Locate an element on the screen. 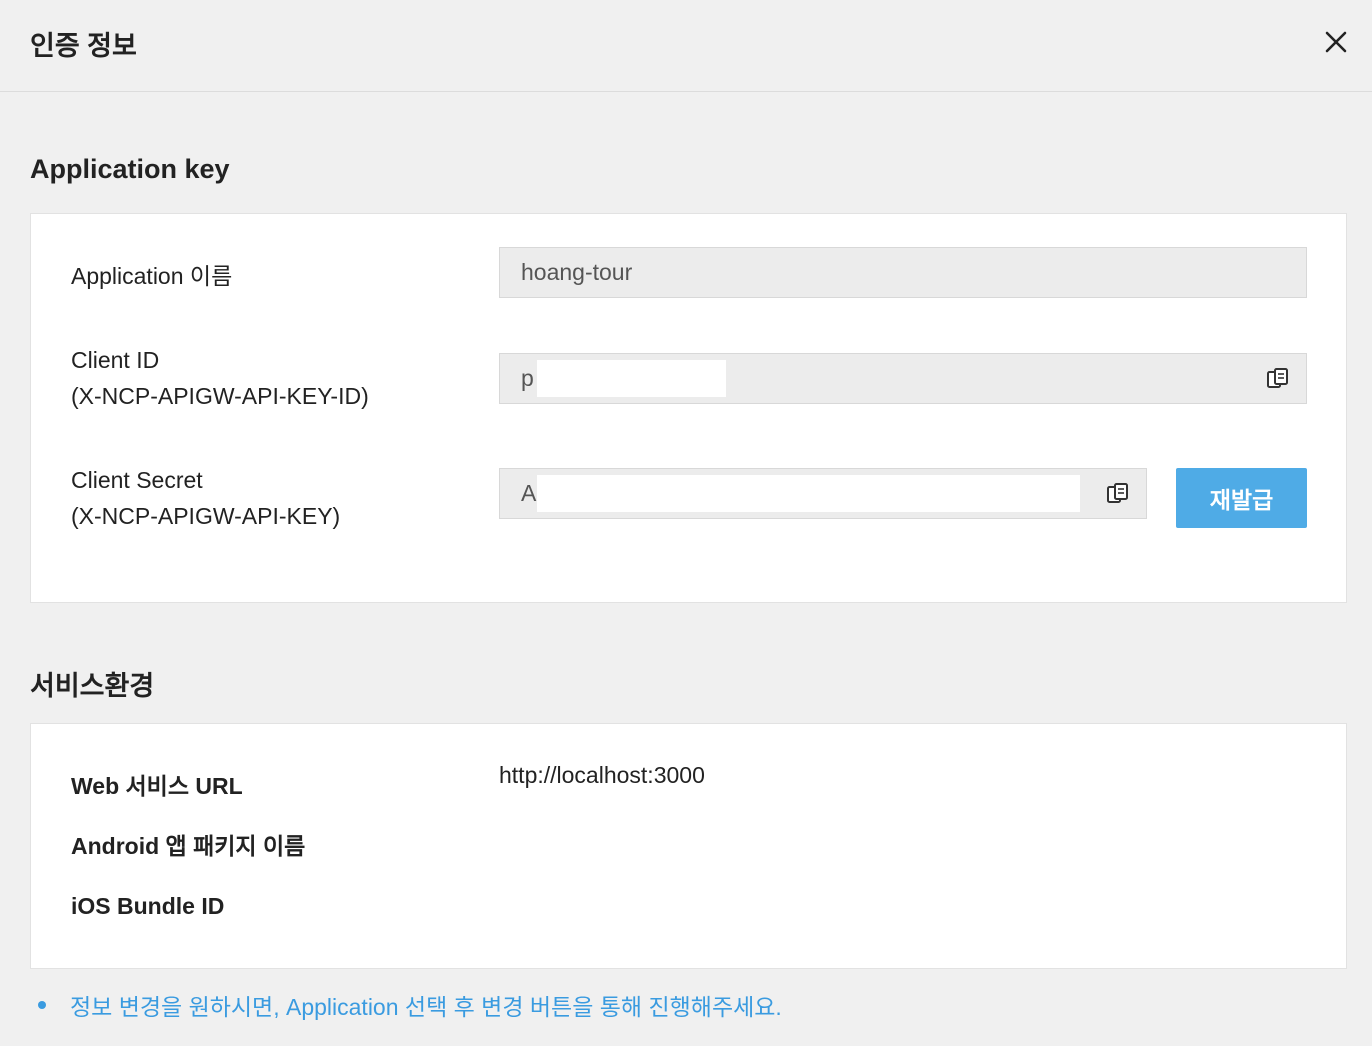 This screenshot has height=1046, width=1372. client-secret-label-line2: (X-NCP-APIGW-API-KEY) is located at coordinates (206, 516).